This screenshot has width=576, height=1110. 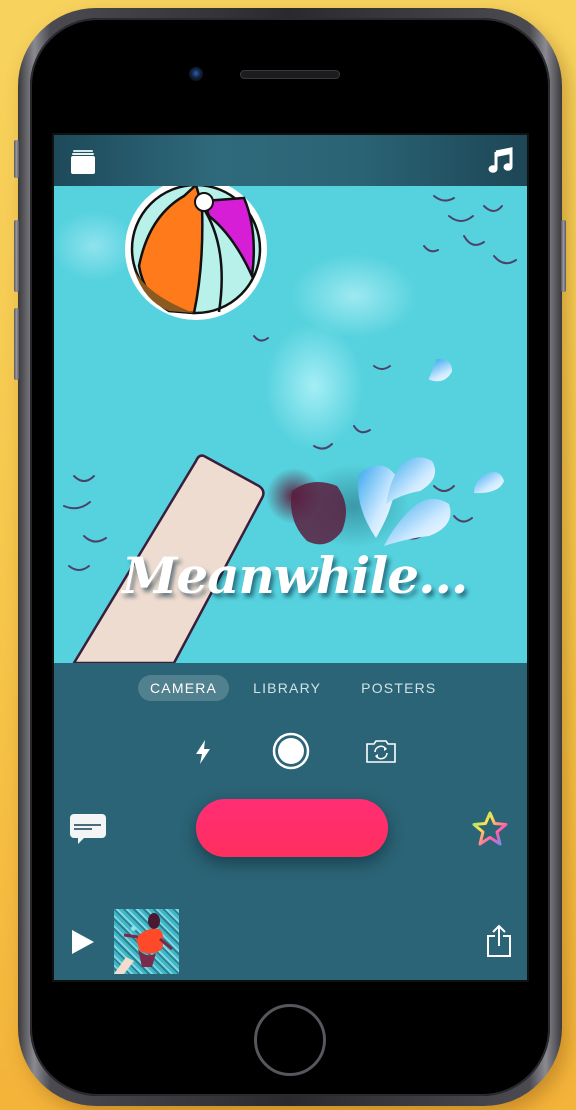 I want to click on power-button, so click(x=563, y=256).